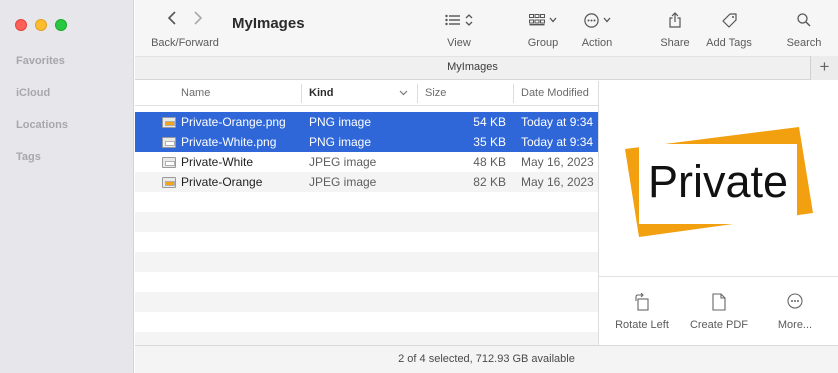 The image size is (838, 373). I want to click on create-pdf-button: Create PDF, so click(719, 312).